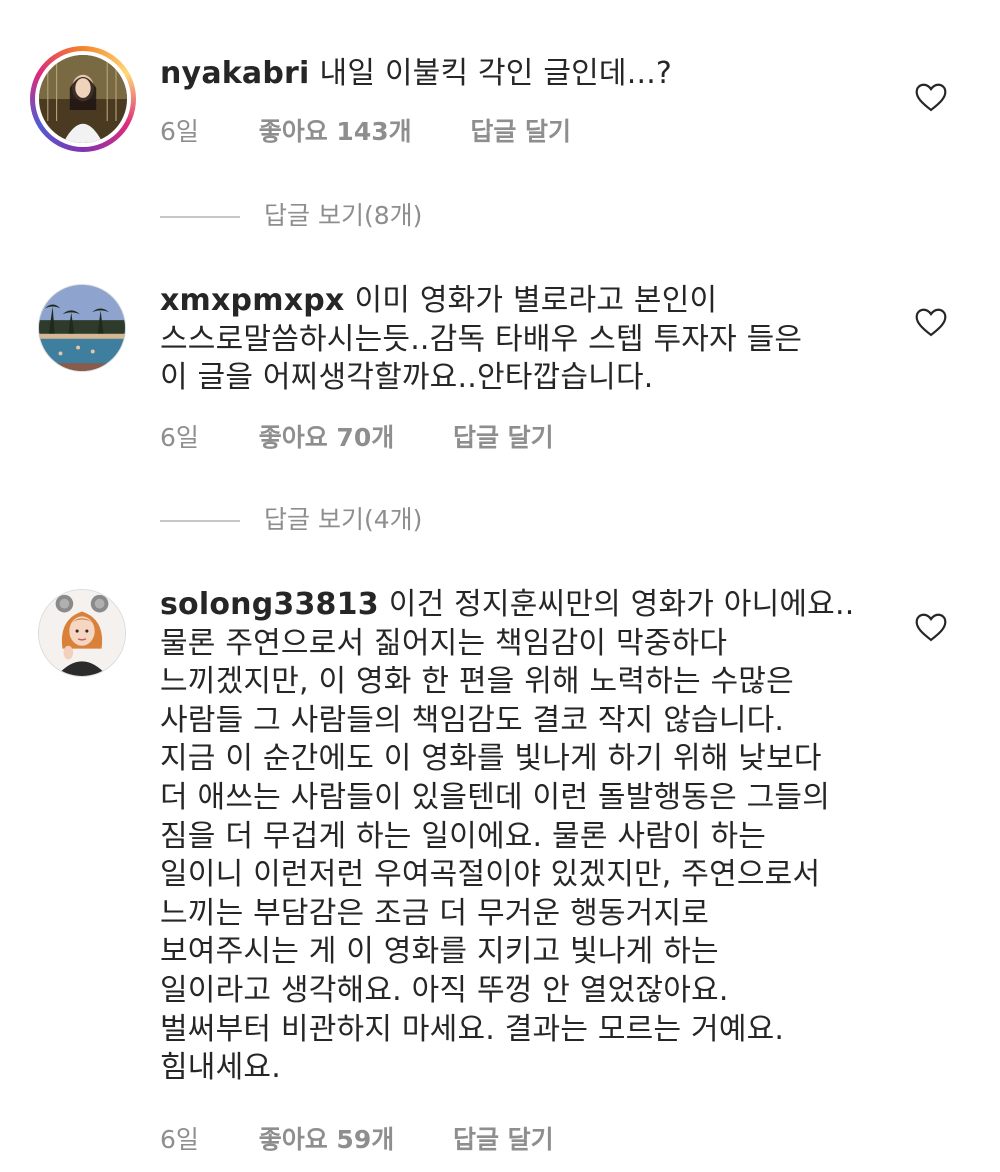 The image size is (1000, 1172). I want to click on comment-body-line: 벌써부터 비관하지 마세요. 결과는 모르는 거예요., so click(472, 1029).